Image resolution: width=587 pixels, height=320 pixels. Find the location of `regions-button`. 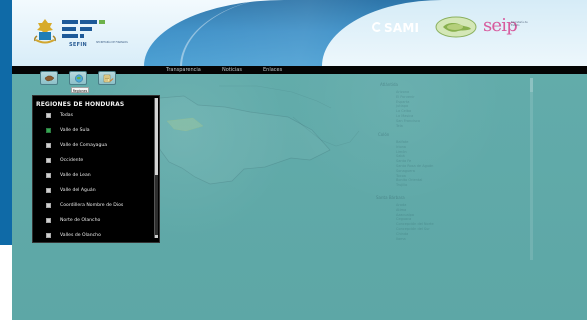

regions-button is located at coordinates (78, 78).